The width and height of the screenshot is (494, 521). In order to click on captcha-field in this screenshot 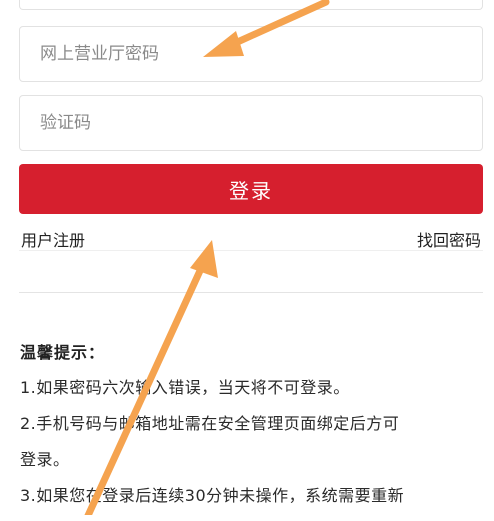, I will do `click(251, 123)`.